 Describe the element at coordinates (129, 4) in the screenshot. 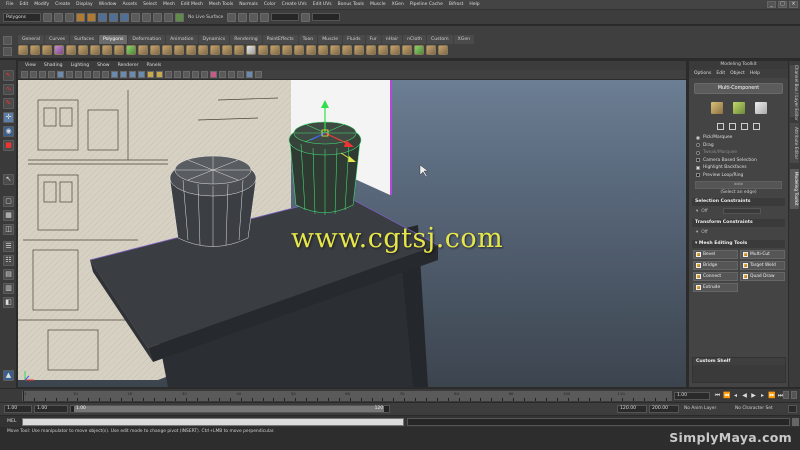

I see `menu-assets: Assets` at that location.